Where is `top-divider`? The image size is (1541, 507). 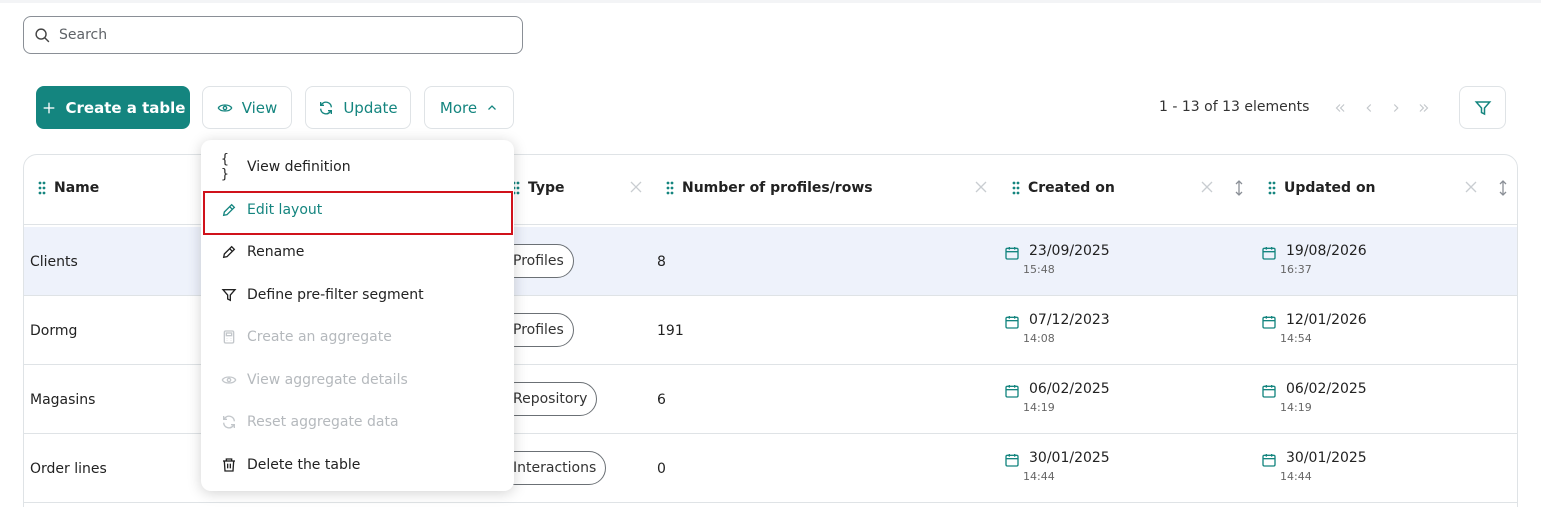
top-divider is located at coordinates (770, 1).